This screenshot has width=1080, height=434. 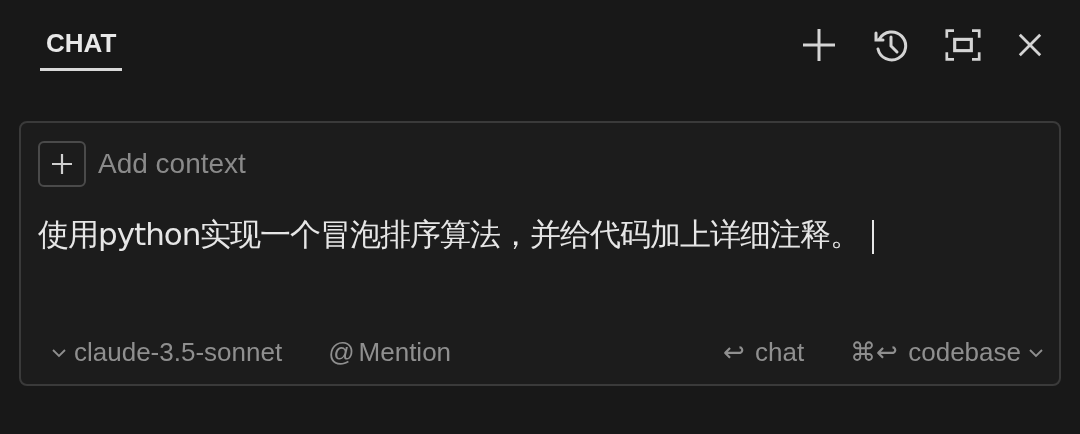 What do you see at coordinates (59, 352) in the screenshot?
I see `chevron-down-icon` at bounding box center [59, 352].